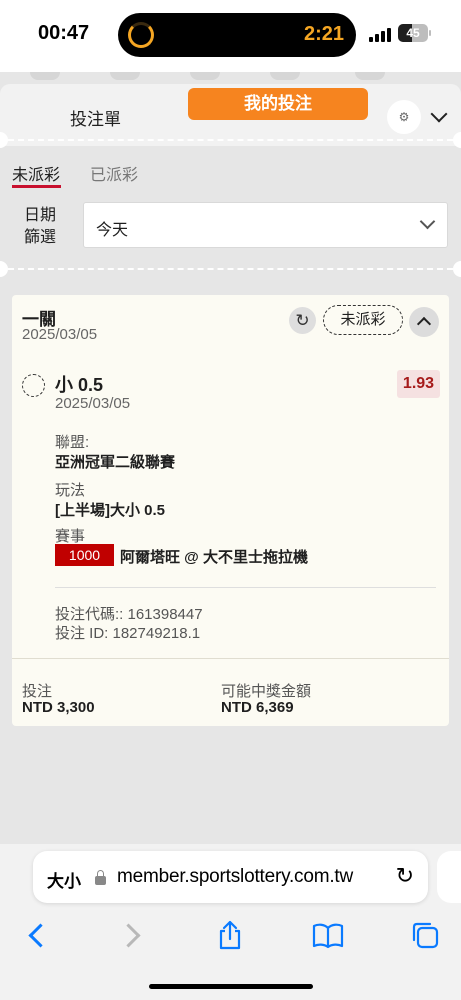  Describe the element at coordinates (404, 117) in the screenshot. I see `gear-icon: ⚙` at that location.